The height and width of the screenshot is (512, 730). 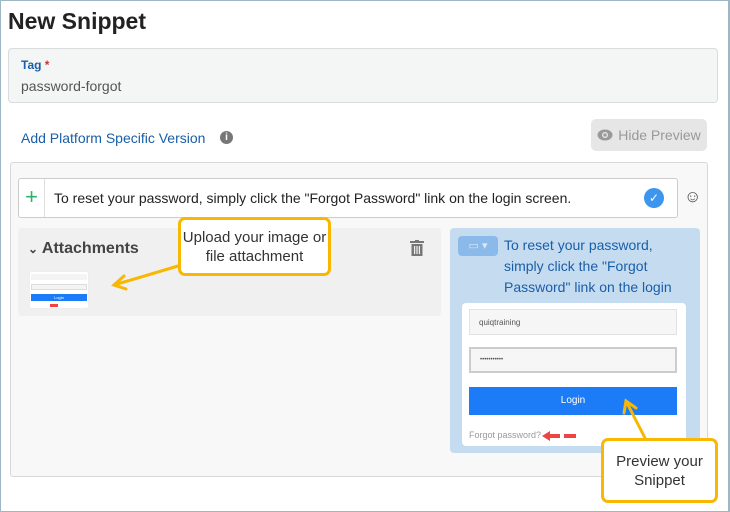 I want to click on red-arrow-icon, so click(x=559, y=436).